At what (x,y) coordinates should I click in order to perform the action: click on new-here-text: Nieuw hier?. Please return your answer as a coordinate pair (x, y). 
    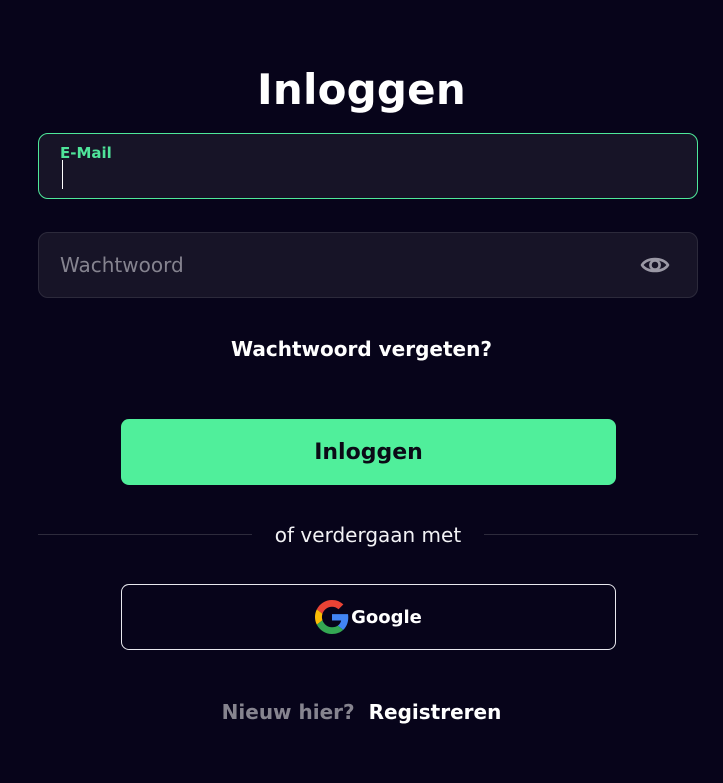
    Looking at the image, I should click on (288, 712).